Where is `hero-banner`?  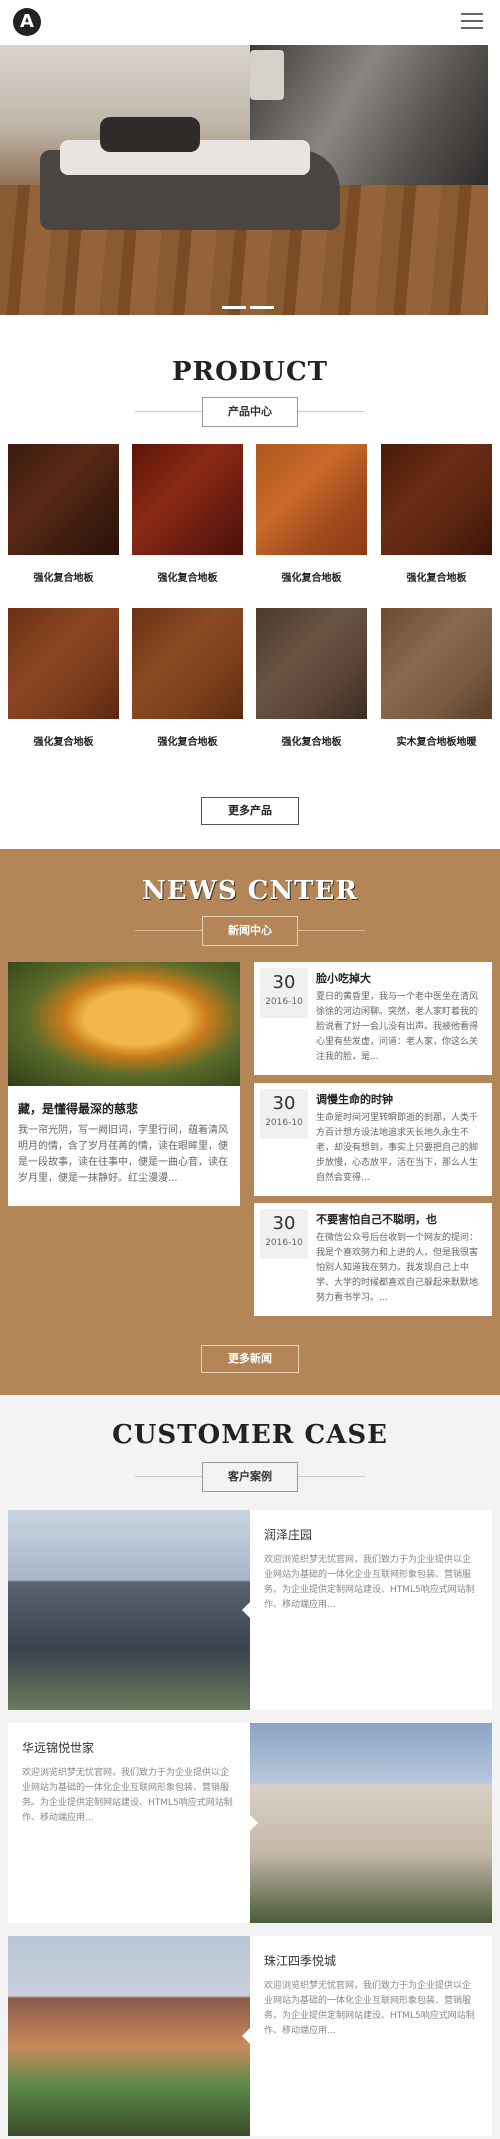
hero-banner is located at coordinates (244, 180).